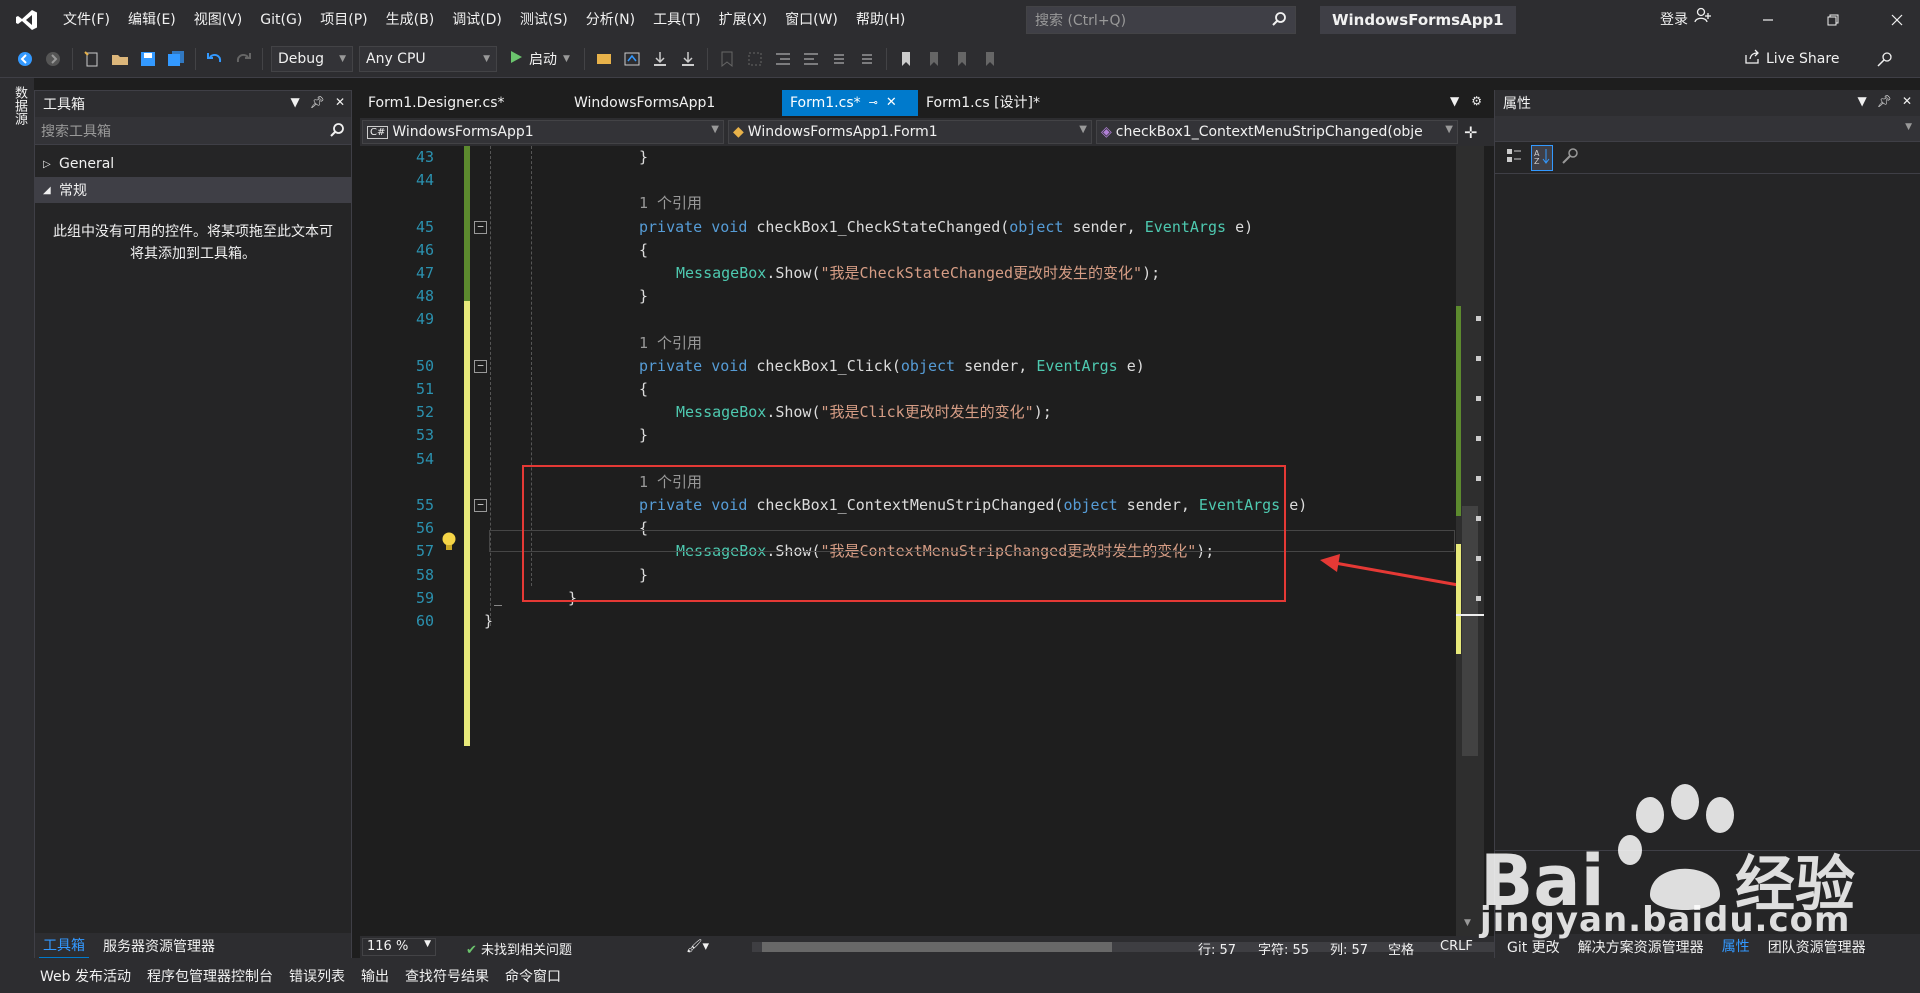  What do you see at coordinates (375, 976) in the screenshot?
I see `bottom-tool-window-tab: 输出` at bounding box center [375, 976].